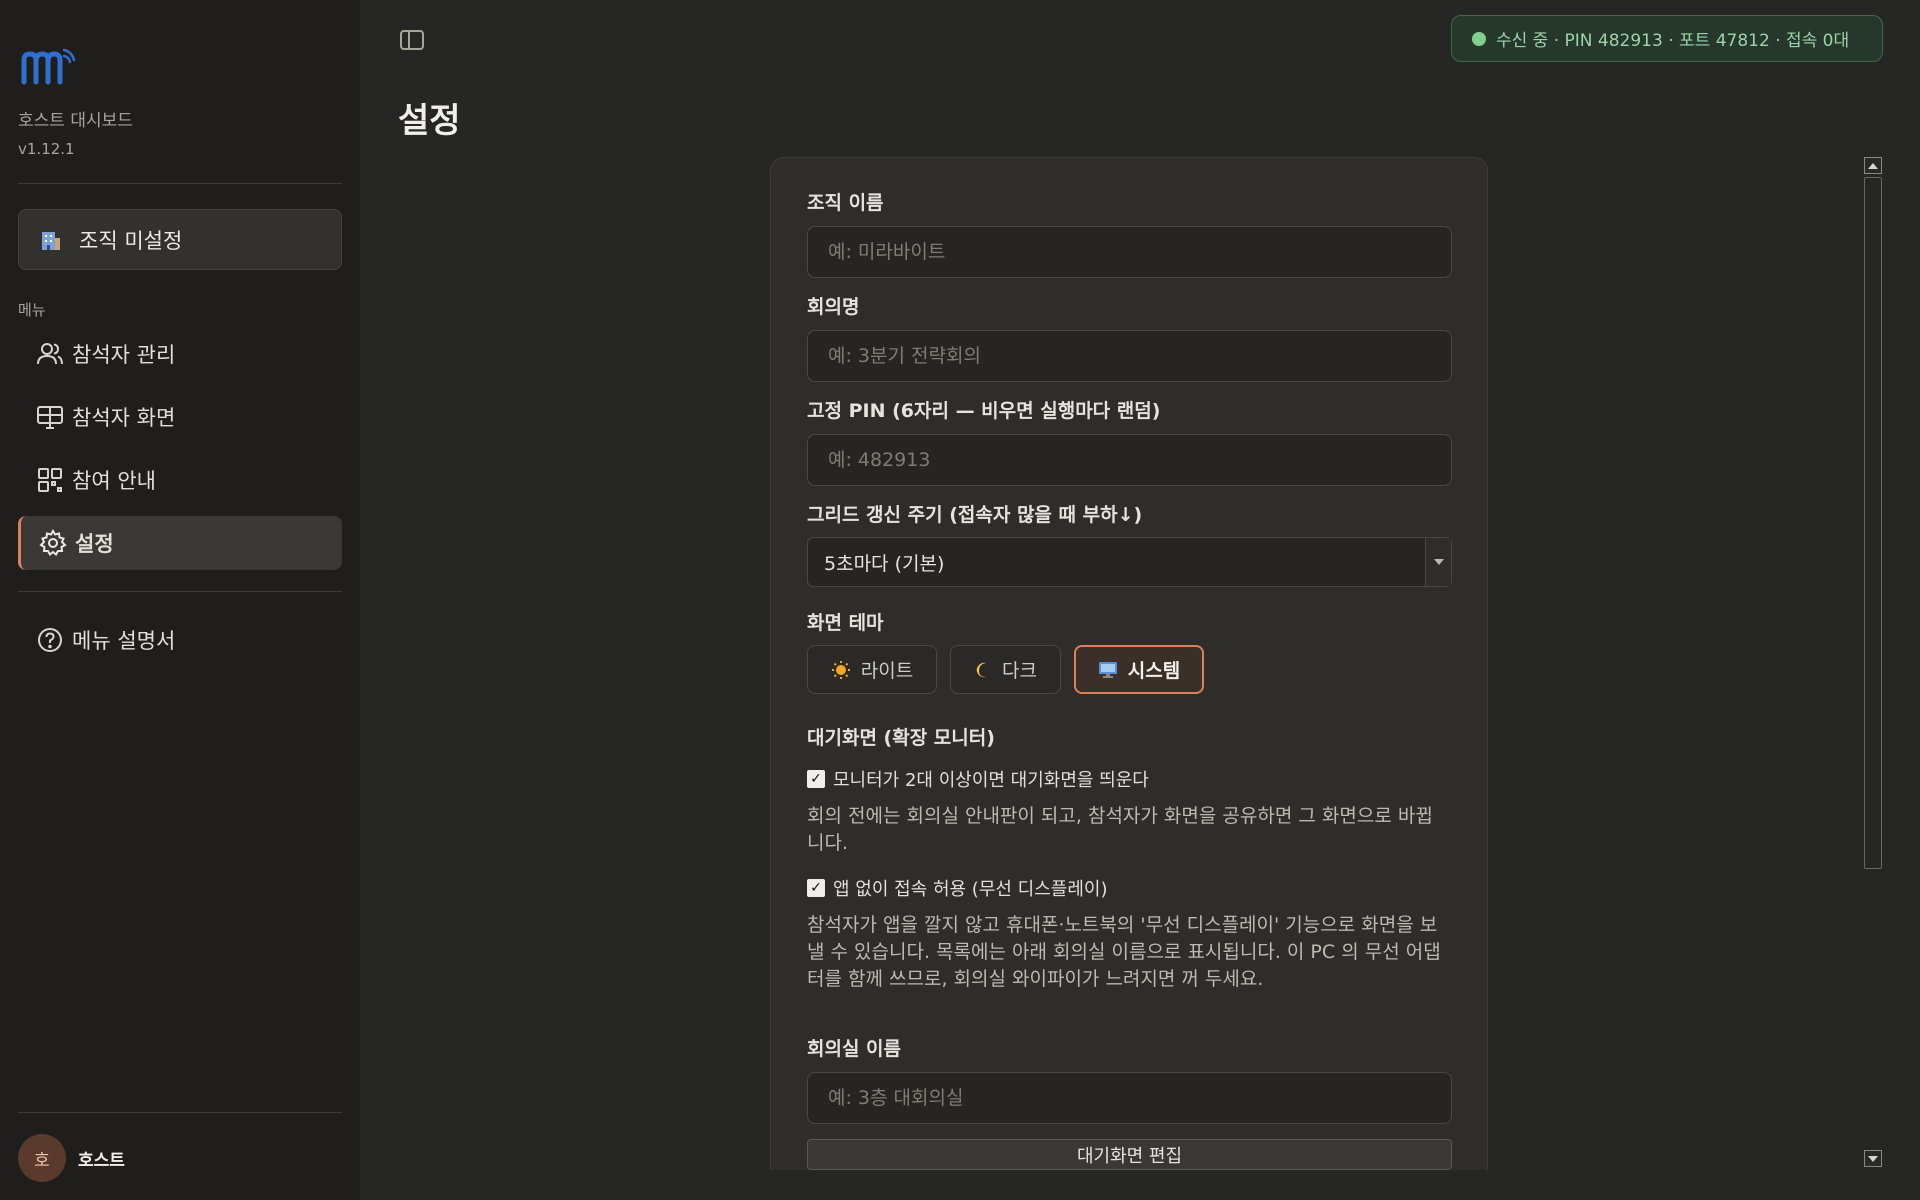 The image size is (1920, 1200). I want to click on grid-refresh-value: 5초마다 (기본), so click(884, 563).